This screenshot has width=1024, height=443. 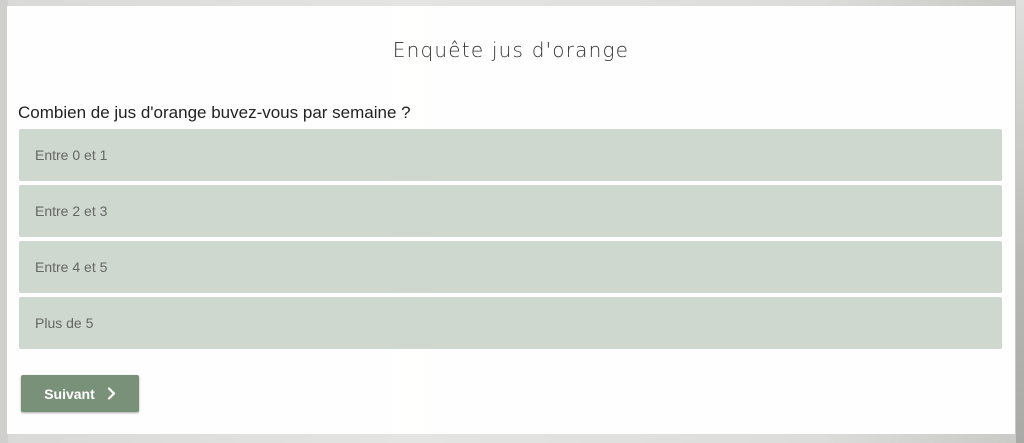 I want to click on next-button: Suivant, so click(x=80, y=393).